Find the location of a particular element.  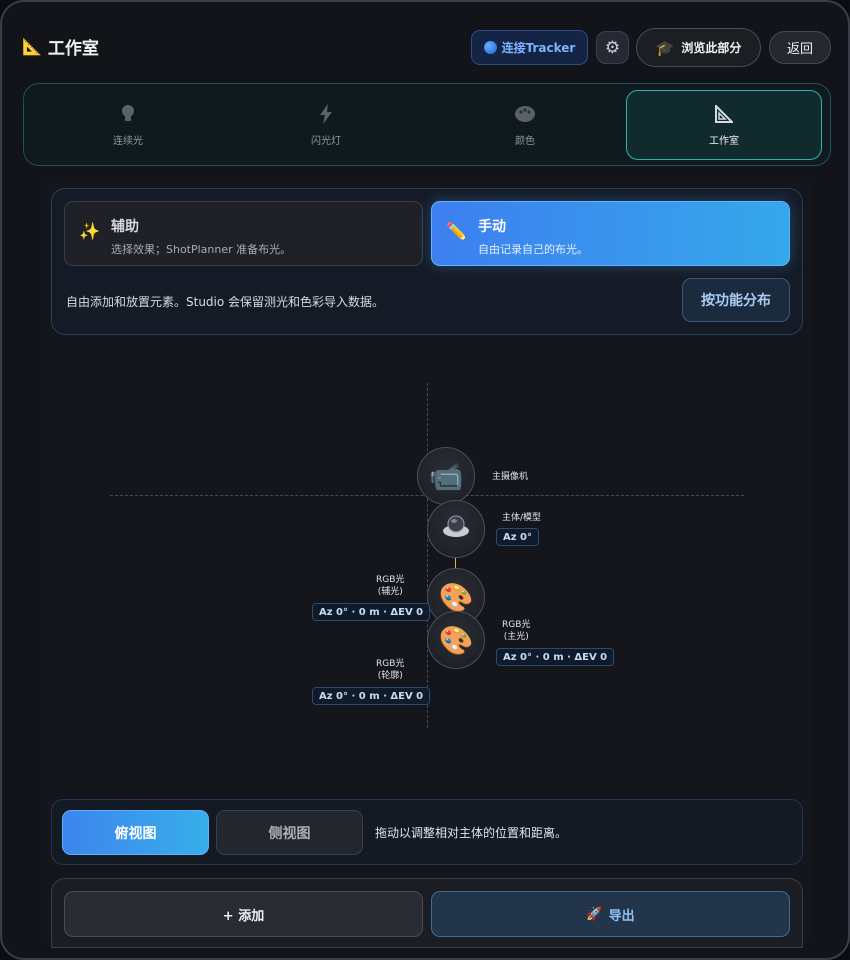

camera-label: 主摄像机 is located at coordinates (510, 477).